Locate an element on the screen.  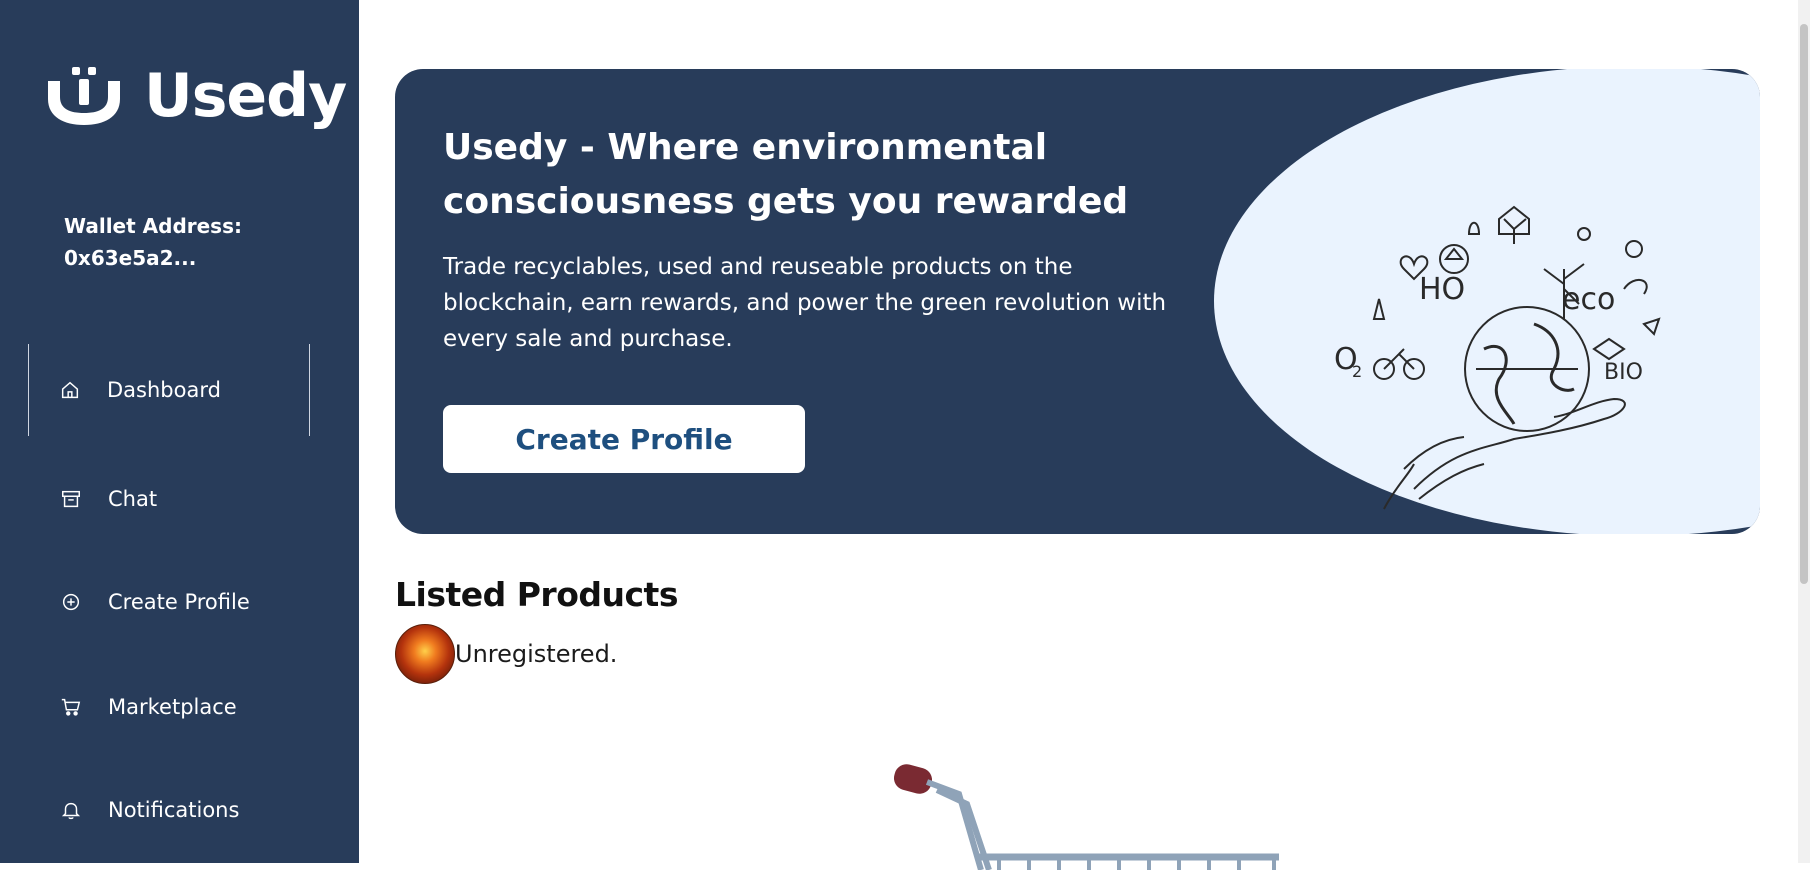
sidebar-item-notifications: Notifications is located at coordinates (169, 810).